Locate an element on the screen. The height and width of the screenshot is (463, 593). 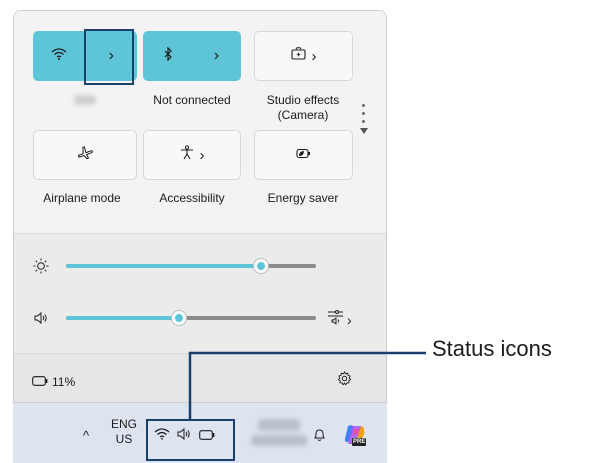
callout-line is located at coordinates (307, 385).